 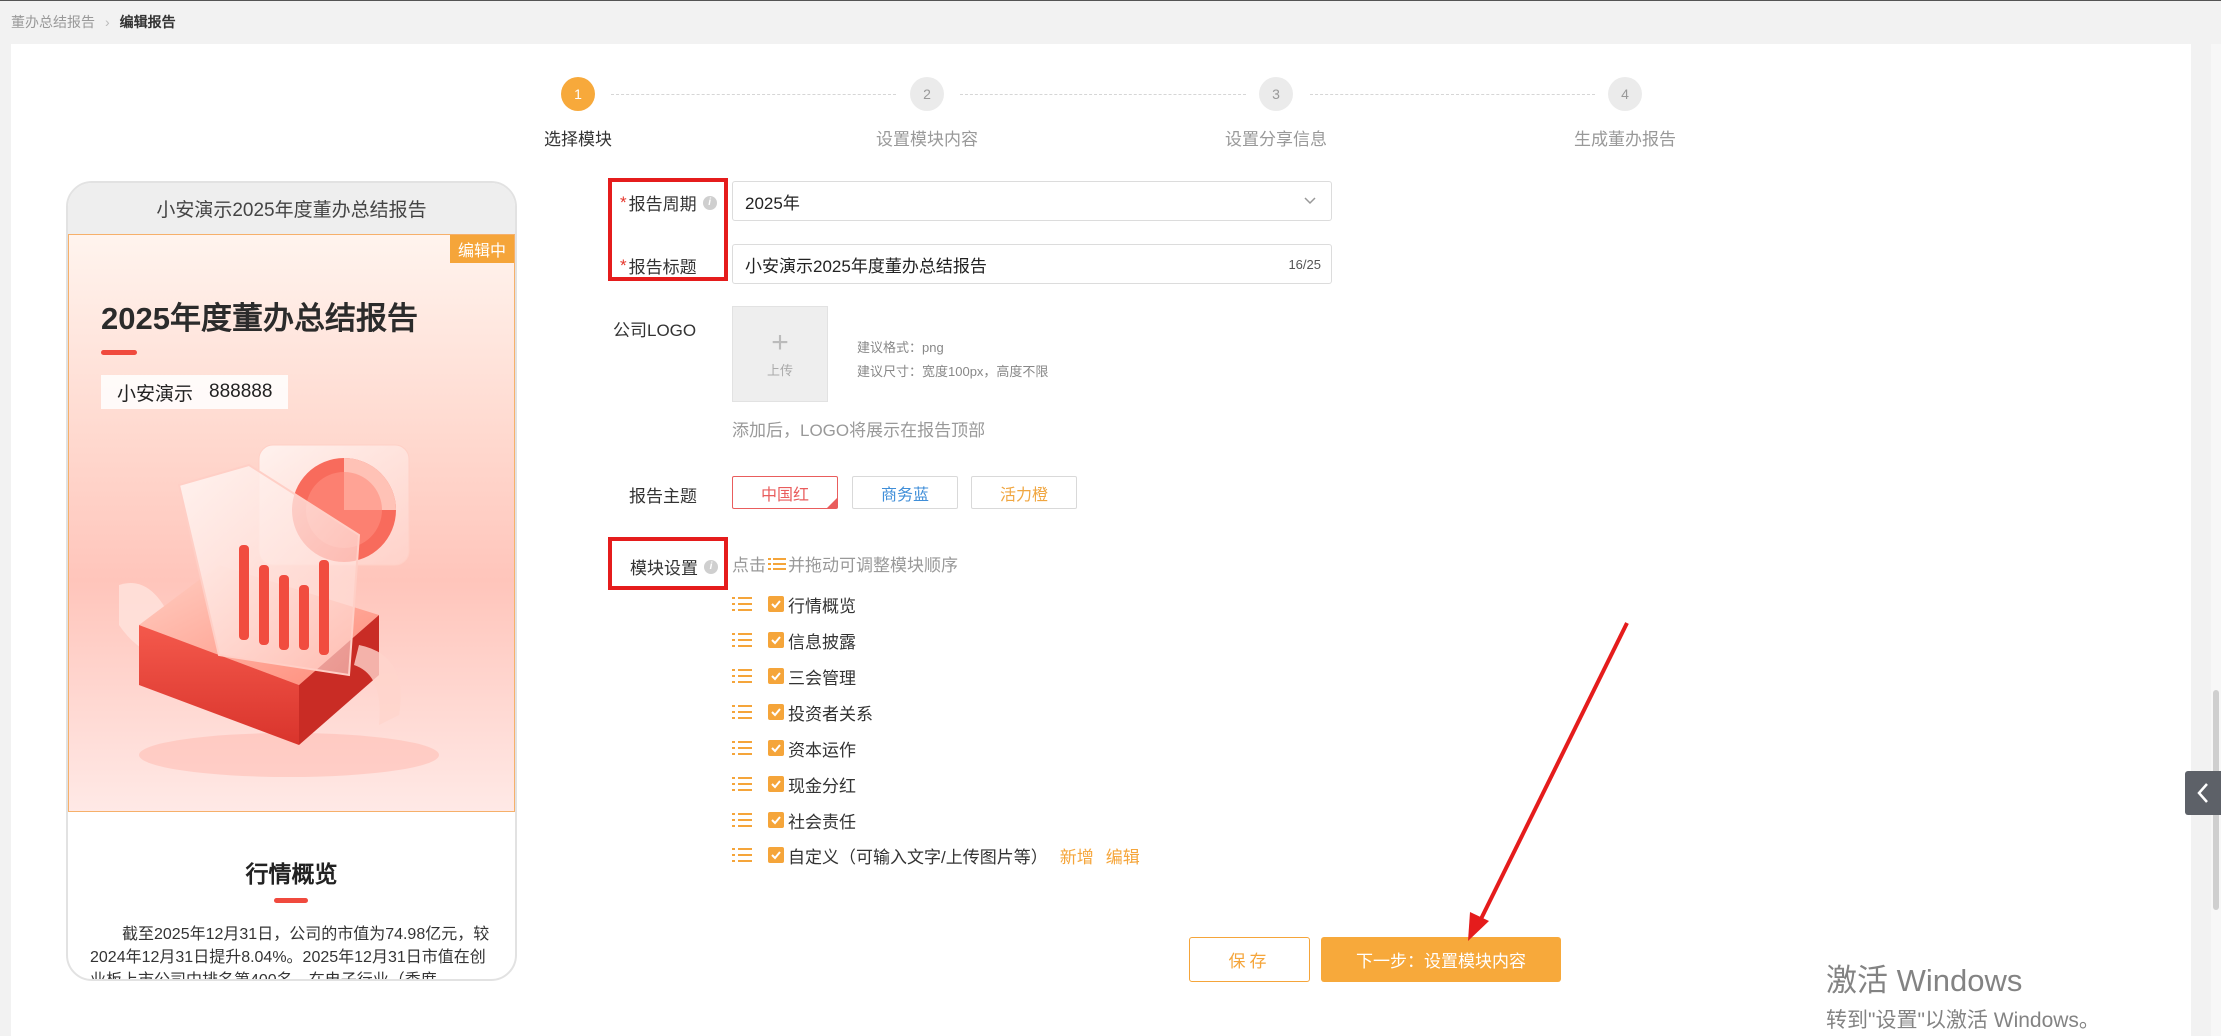 I want to click on logo-note: 添加后，LOGO将展示在报告顶部, so click(x=859, y=430).